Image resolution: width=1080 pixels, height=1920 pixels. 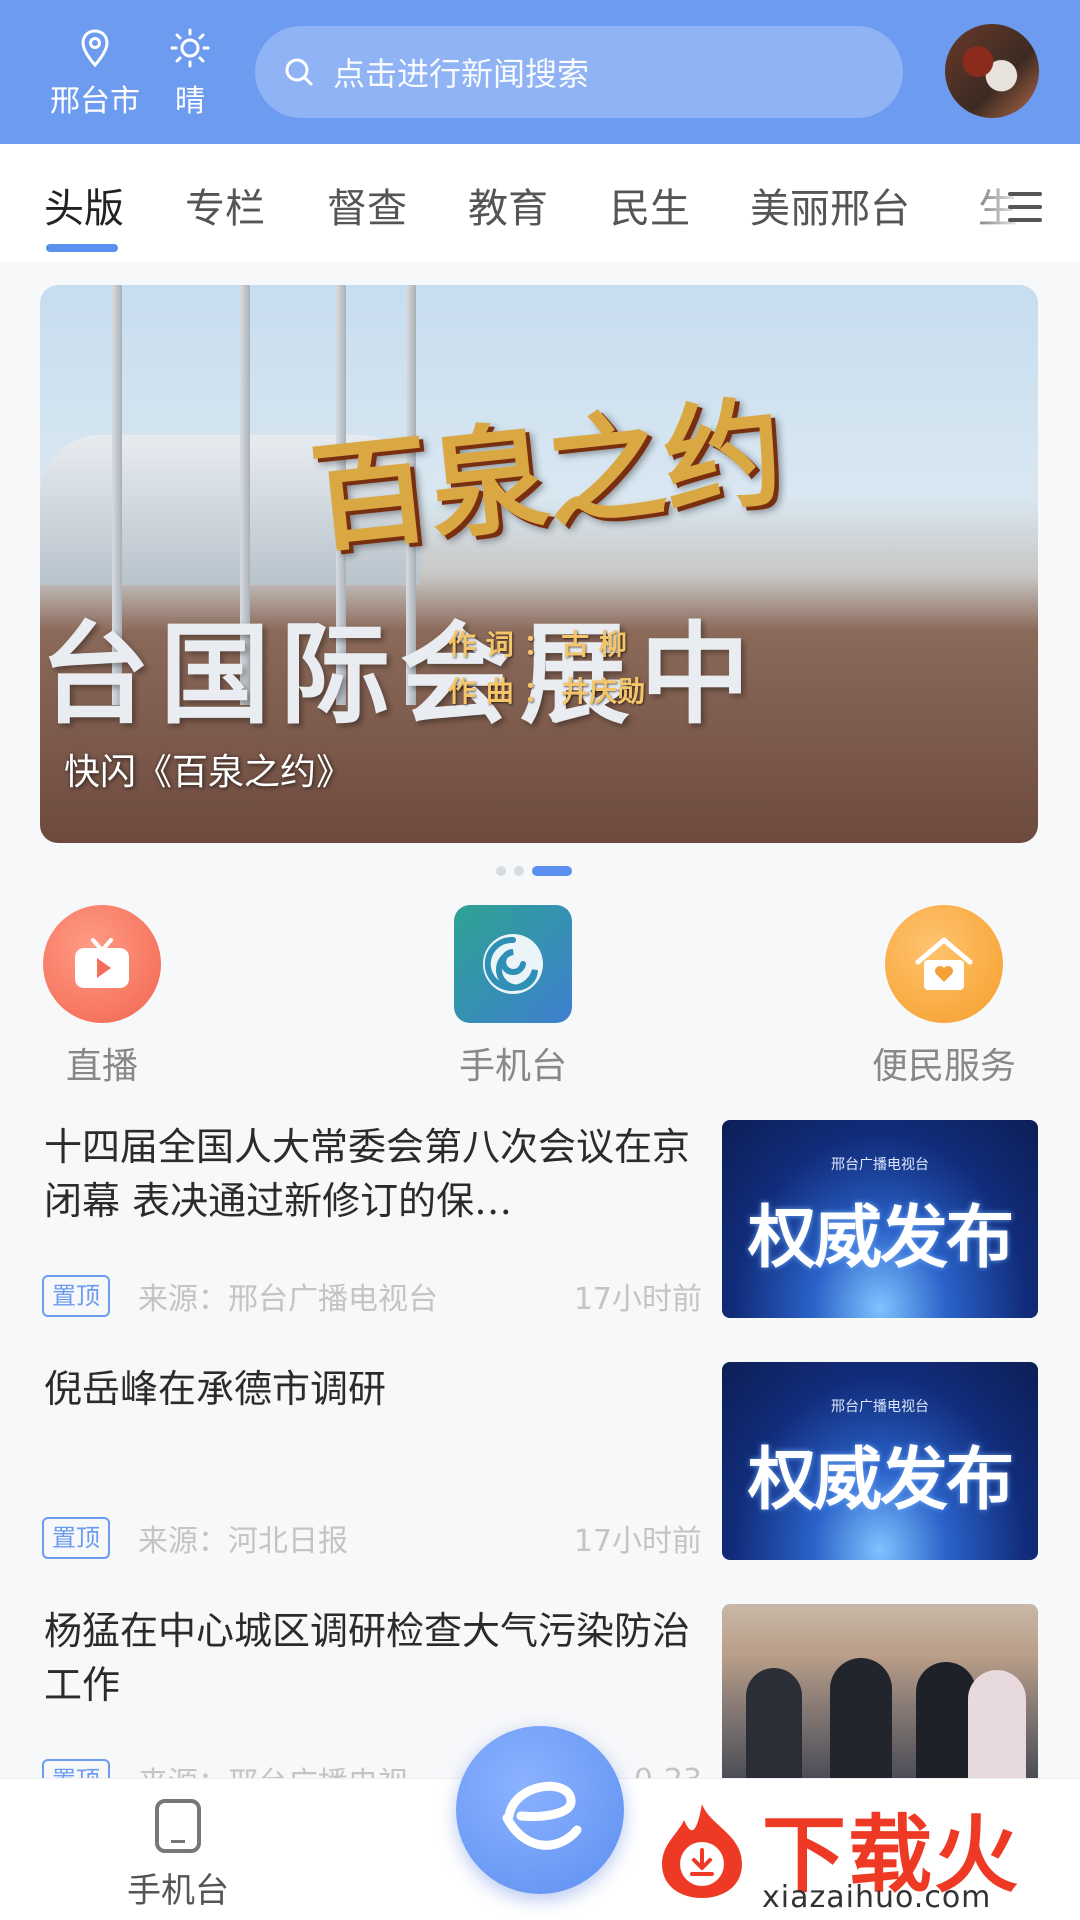 I want to click on nav-mobile-tv: 手机台, so click(x=178, y=1855).